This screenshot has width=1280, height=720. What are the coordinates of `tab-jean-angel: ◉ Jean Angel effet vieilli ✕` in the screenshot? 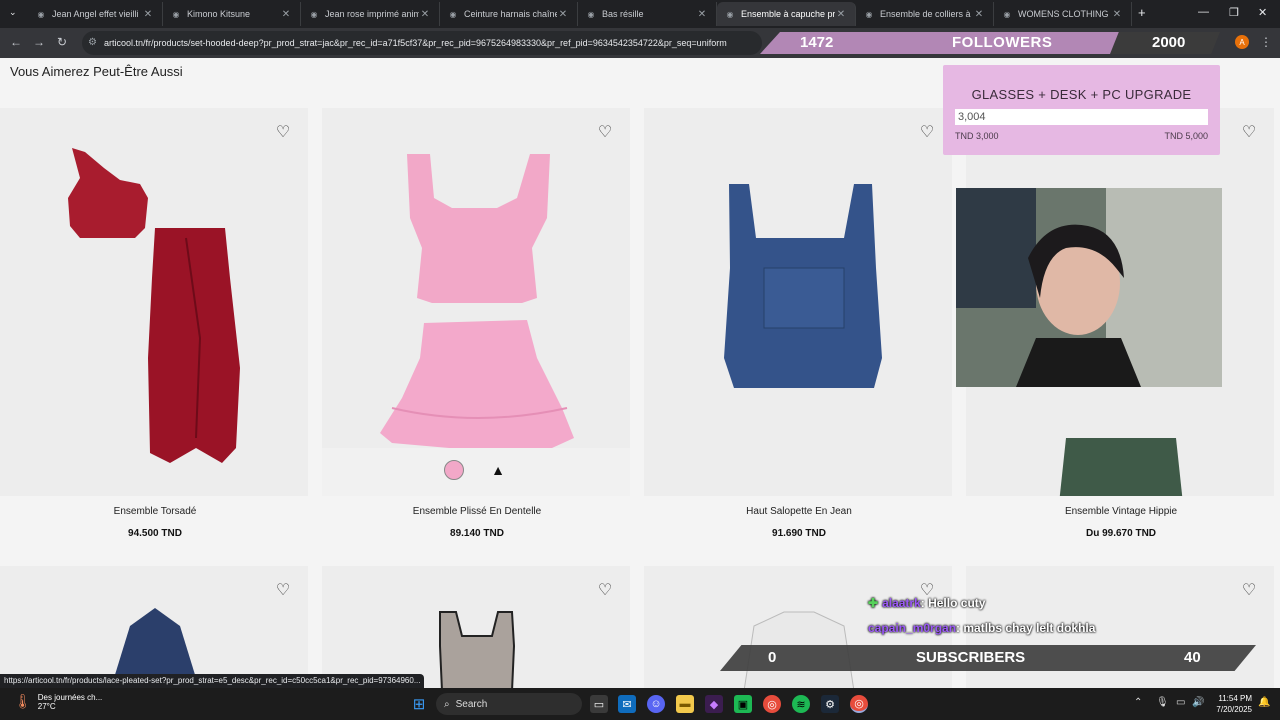 It's located at (95, 14).